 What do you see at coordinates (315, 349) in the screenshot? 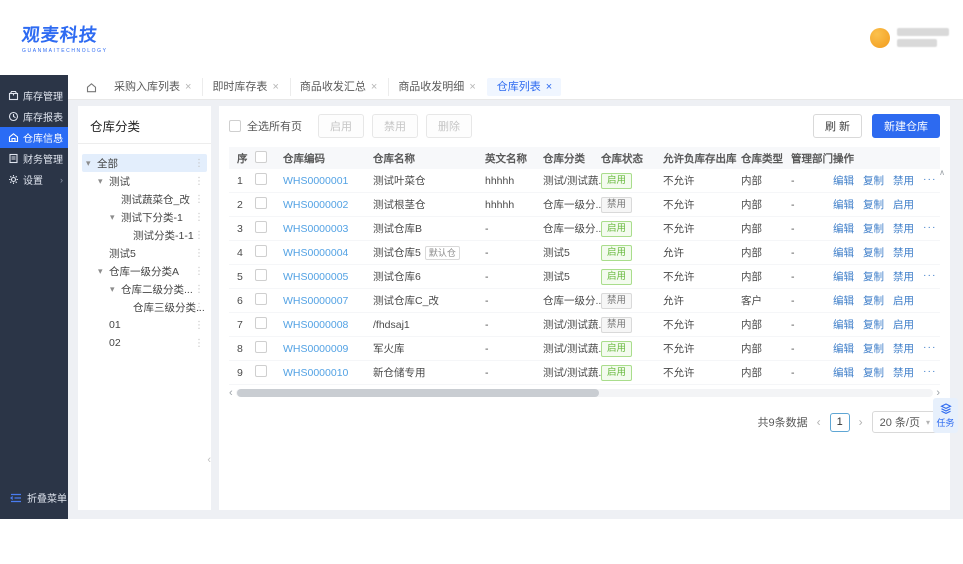
I see `warehouse-code-link: WHS0000009` at bounding box center [315, 349].